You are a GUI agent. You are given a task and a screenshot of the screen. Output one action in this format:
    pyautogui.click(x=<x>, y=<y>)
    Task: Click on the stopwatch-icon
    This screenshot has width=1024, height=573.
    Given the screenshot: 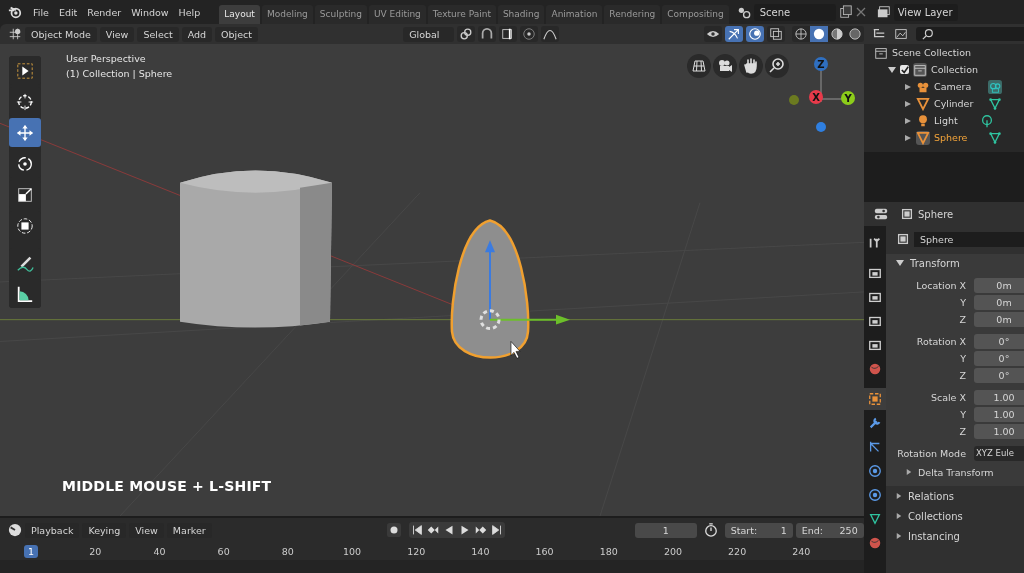 What is the action you would take?
    pyautogui.click(x=710, y=530)
    